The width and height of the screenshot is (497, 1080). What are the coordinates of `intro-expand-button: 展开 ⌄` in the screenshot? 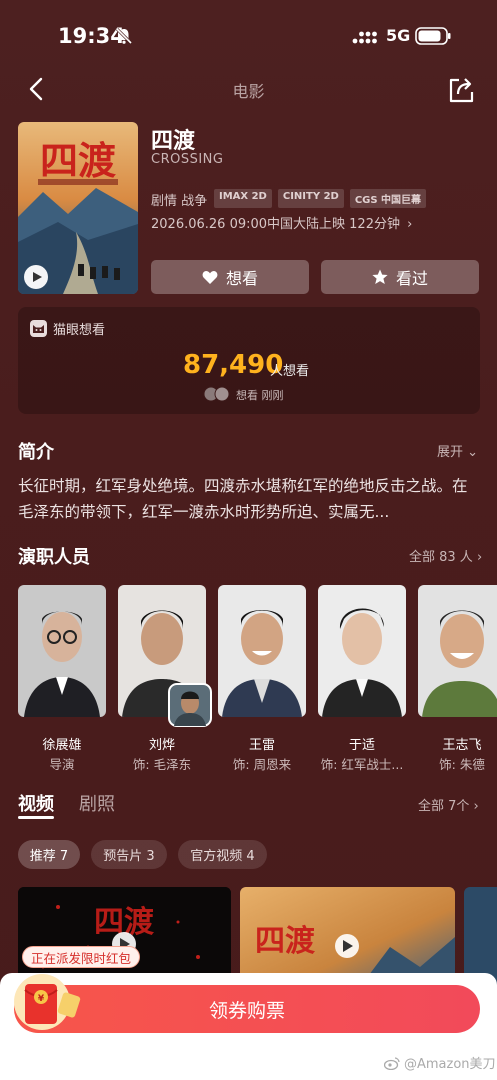 It's located at (457, 450).